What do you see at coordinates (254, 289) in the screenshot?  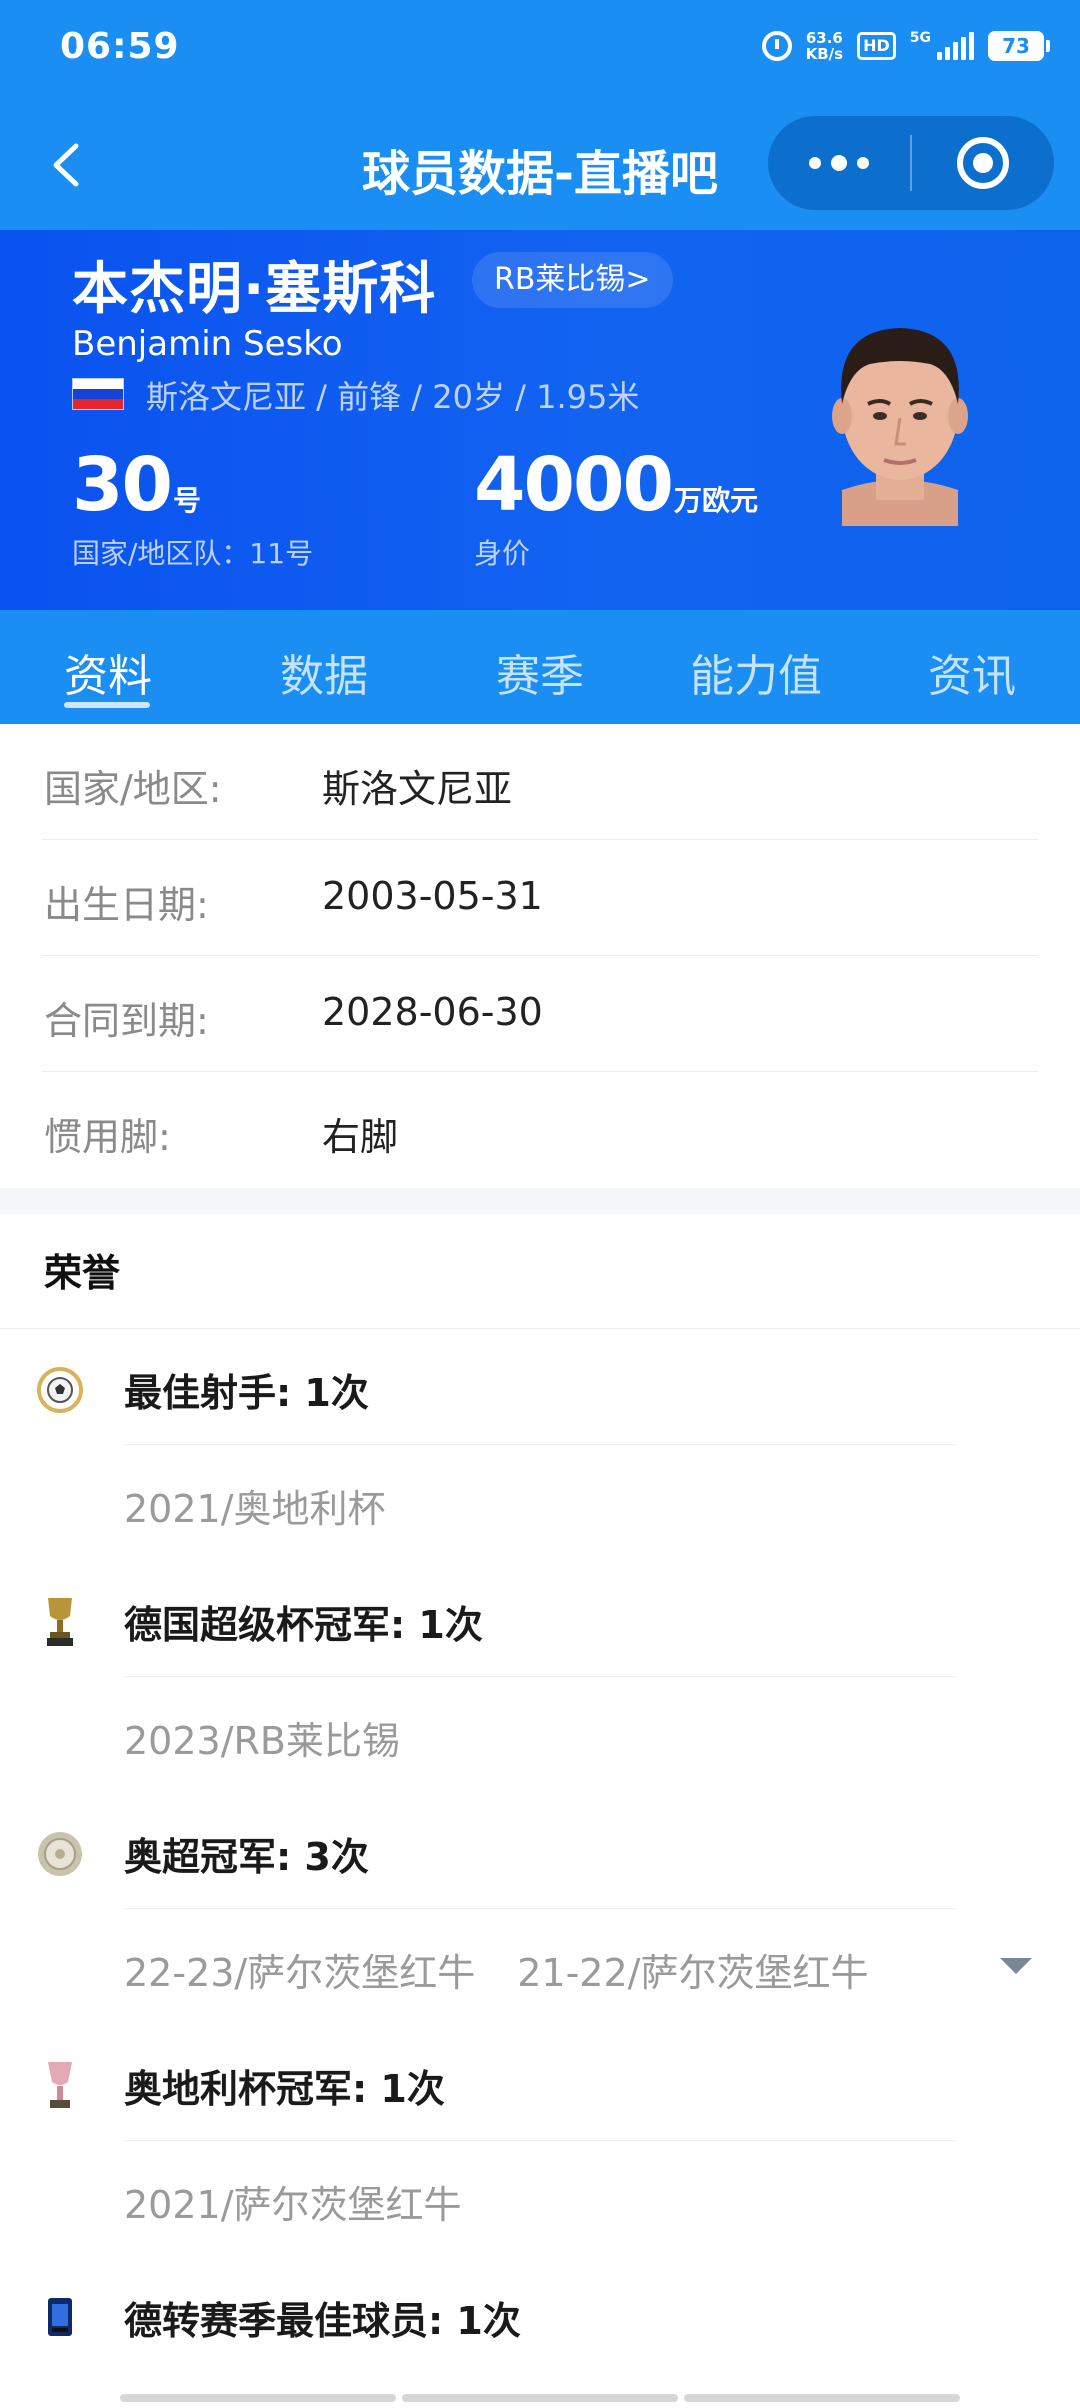 I see `player-name: 本杰明·塞斯科` at bounding box center [254, 289].